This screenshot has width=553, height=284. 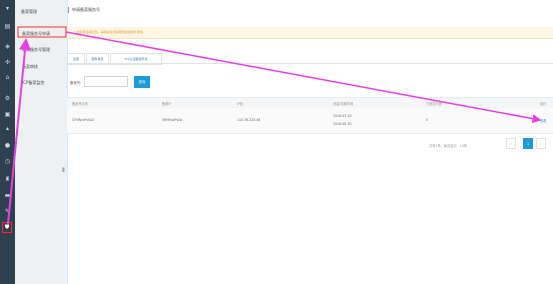 What do you see at coordinates (29, 11) in the screenshot?
I see `submenu-title: 备案管理` at bounding box center [29, 11].